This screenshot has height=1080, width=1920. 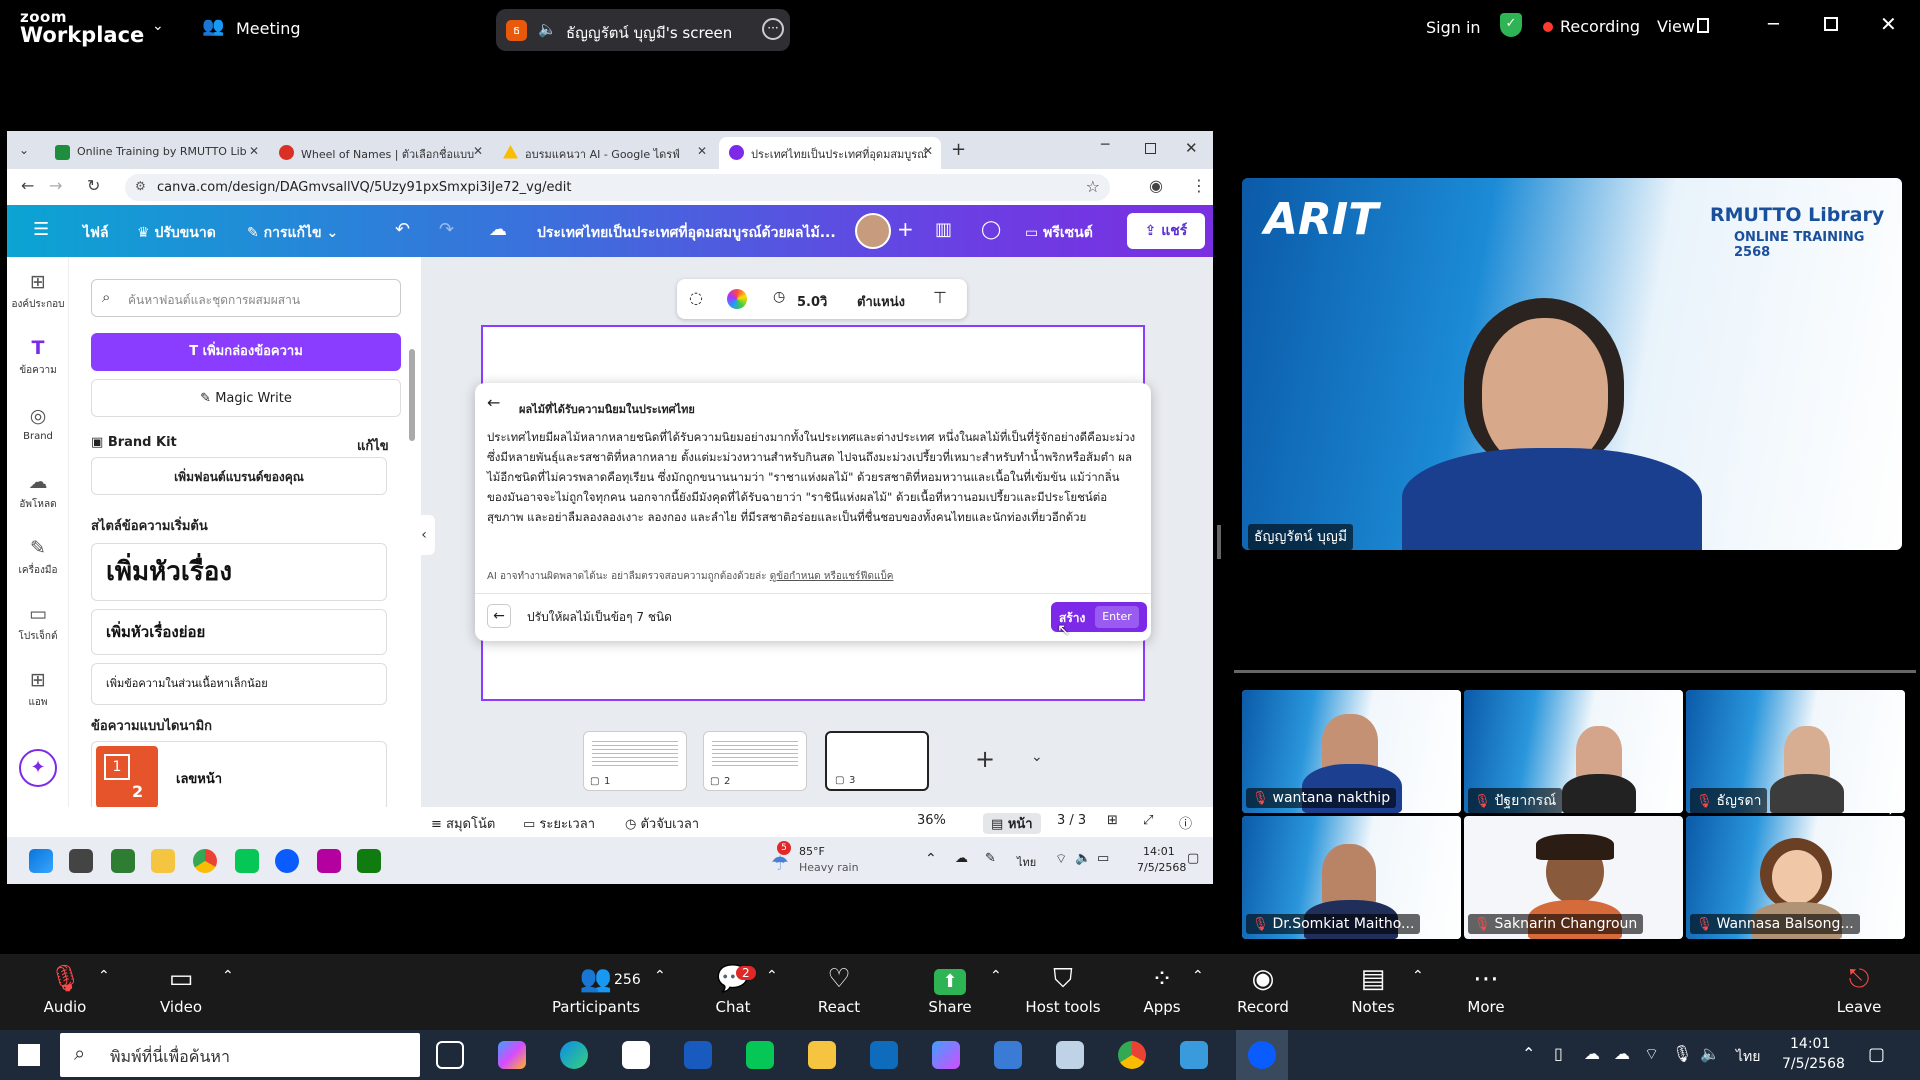 I want to click on reload-icon: ↻, so click(x=93, y=185).